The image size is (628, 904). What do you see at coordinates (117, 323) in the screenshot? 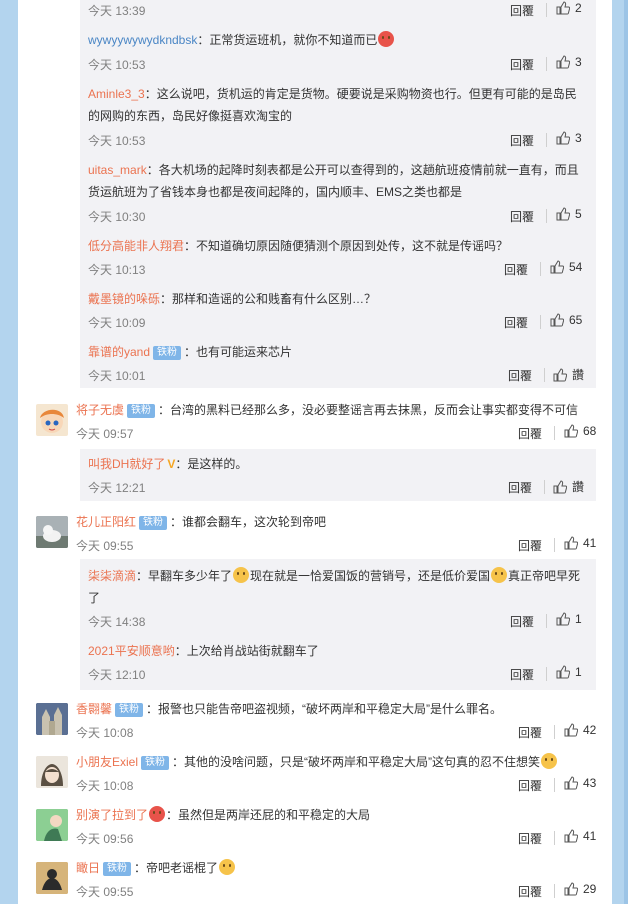
I see `comment-time: 今天 10:09` at bounding box center [117, 323].